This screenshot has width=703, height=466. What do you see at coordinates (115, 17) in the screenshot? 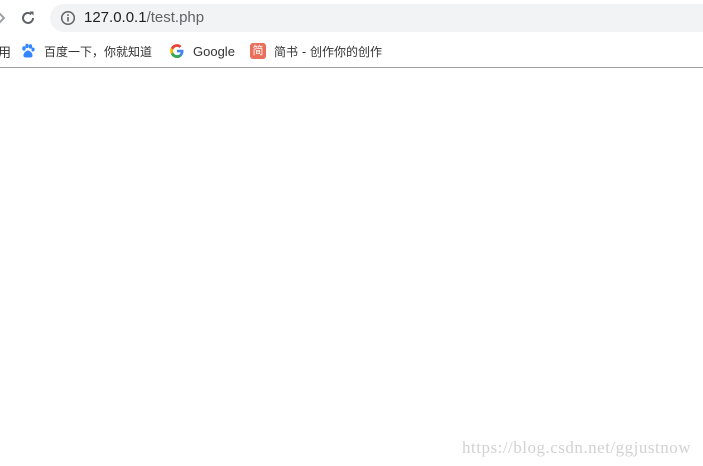
I see `url-host: 127.0.0.1` at bounding box center [115, 17].